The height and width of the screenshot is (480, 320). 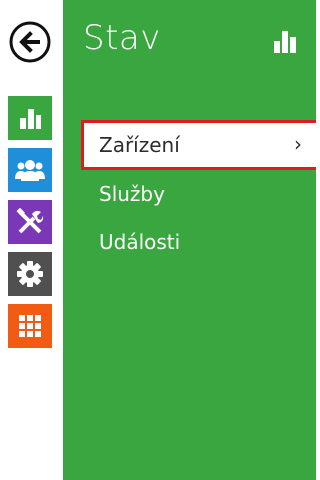 I want to click on grid-icon, so click(x=30, y=326).